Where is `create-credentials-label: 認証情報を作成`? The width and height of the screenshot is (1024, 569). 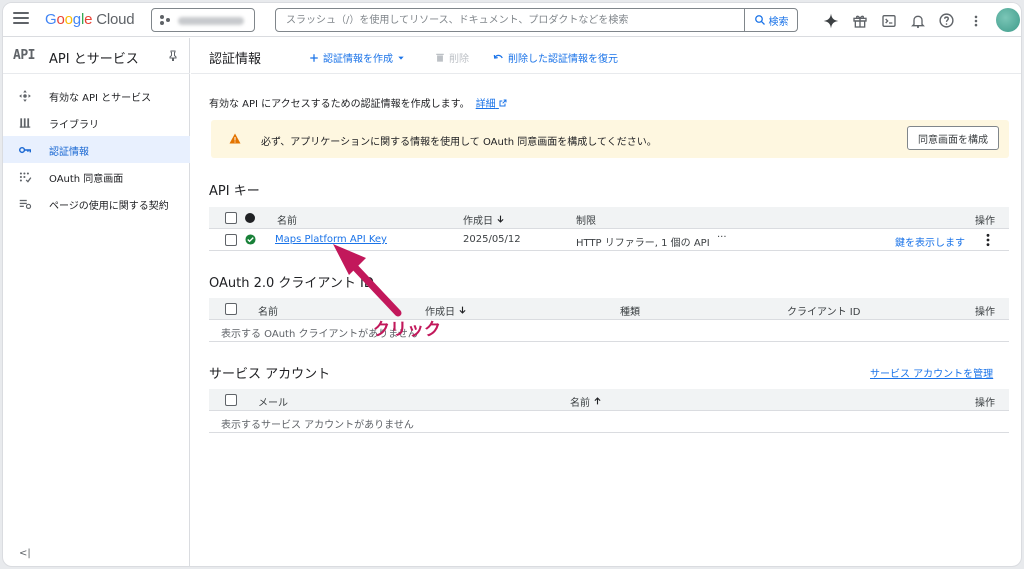
create-credentials-label: 認証情報を作成 is located at coordinates (358, 59).